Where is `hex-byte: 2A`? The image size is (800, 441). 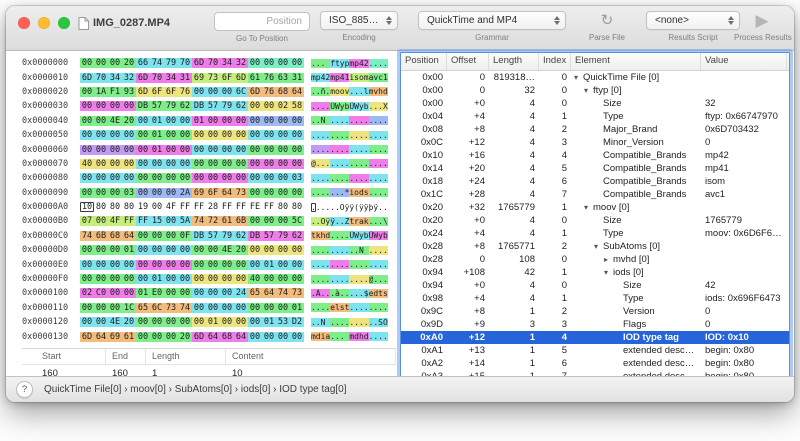
hex-byte: 2A is located at coordinates (185, 192).